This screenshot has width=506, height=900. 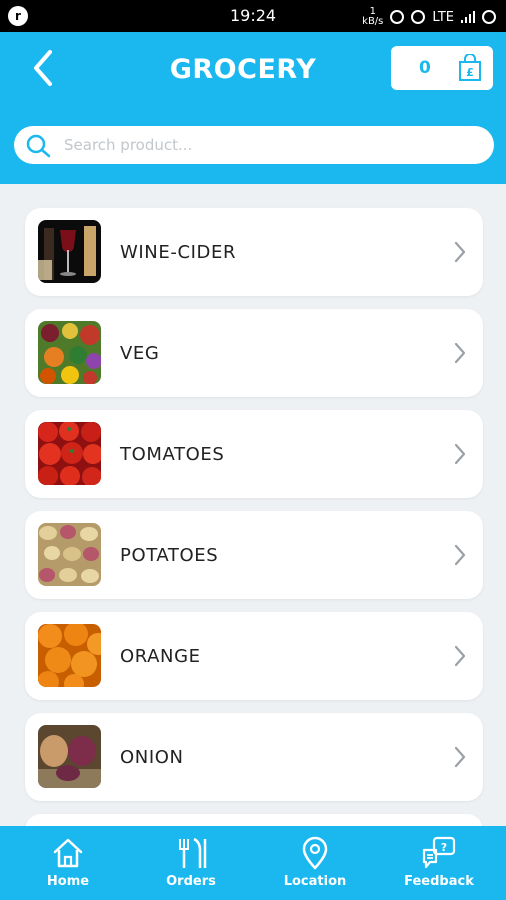 What do you see at coordinates (429, 17) in the screenshot?
I see `status-icons: 1 kB/s LTE` at bounding box center [429, 17].